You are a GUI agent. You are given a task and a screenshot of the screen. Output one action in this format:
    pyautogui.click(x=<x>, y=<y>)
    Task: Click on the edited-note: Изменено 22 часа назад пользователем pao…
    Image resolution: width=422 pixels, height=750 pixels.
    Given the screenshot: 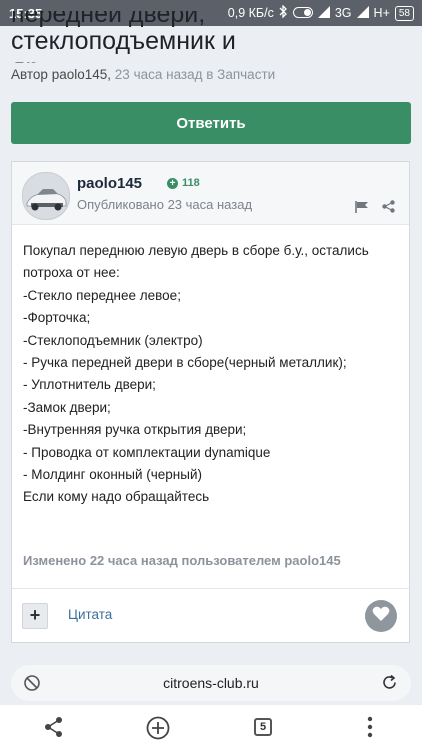 What is the action you would take?
    pyautogui.click(x=182, y=560)
    